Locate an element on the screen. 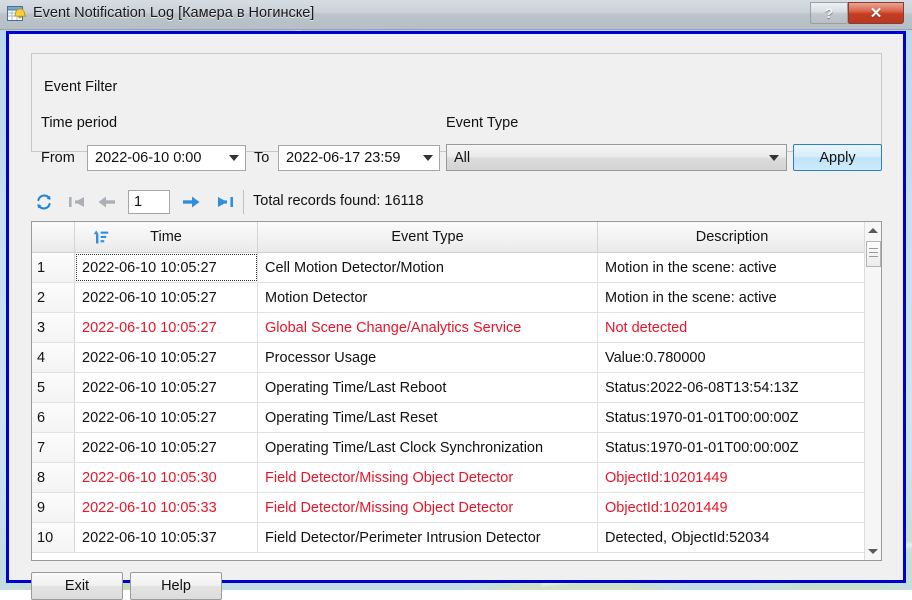 The image size is (912, 600). titlebar-help-button: ? is located at coordinates (829, 13).